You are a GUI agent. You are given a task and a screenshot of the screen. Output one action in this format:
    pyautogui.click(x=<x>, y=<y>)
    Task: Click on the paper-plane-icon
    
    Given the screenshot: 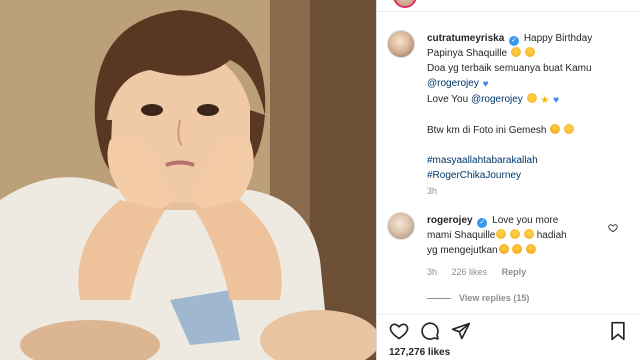 What is the action you would take?
    pyautogui.click(x=461, y=331)
    